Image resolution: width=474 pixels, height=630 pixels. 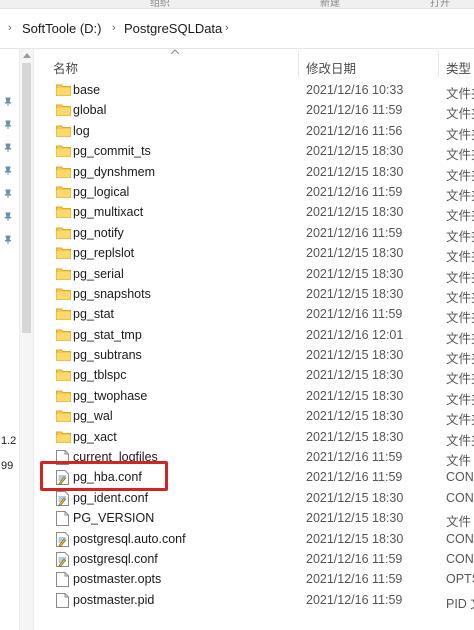 I want to click on ribbon-open-label: 打开, so click(x=440, y=4).